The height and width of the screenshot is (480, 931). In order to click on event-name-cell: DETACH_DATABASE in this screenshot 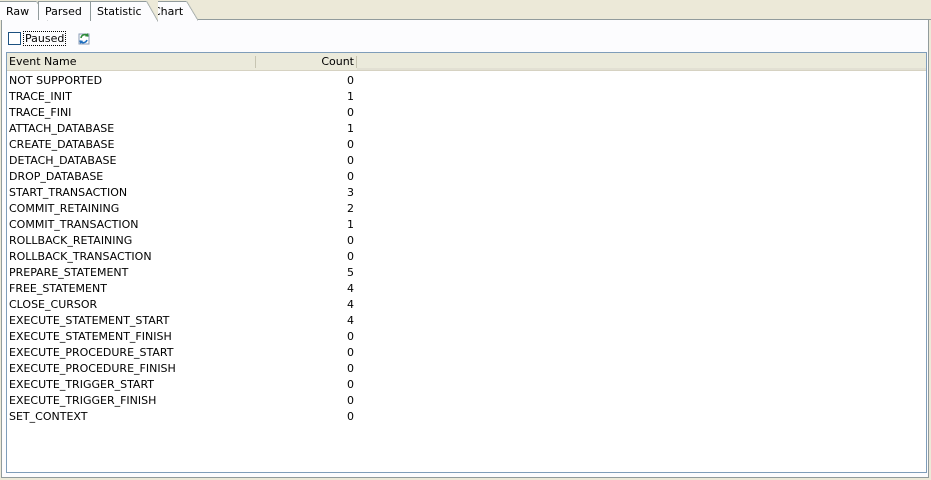, I will do `click(63, 160)`.